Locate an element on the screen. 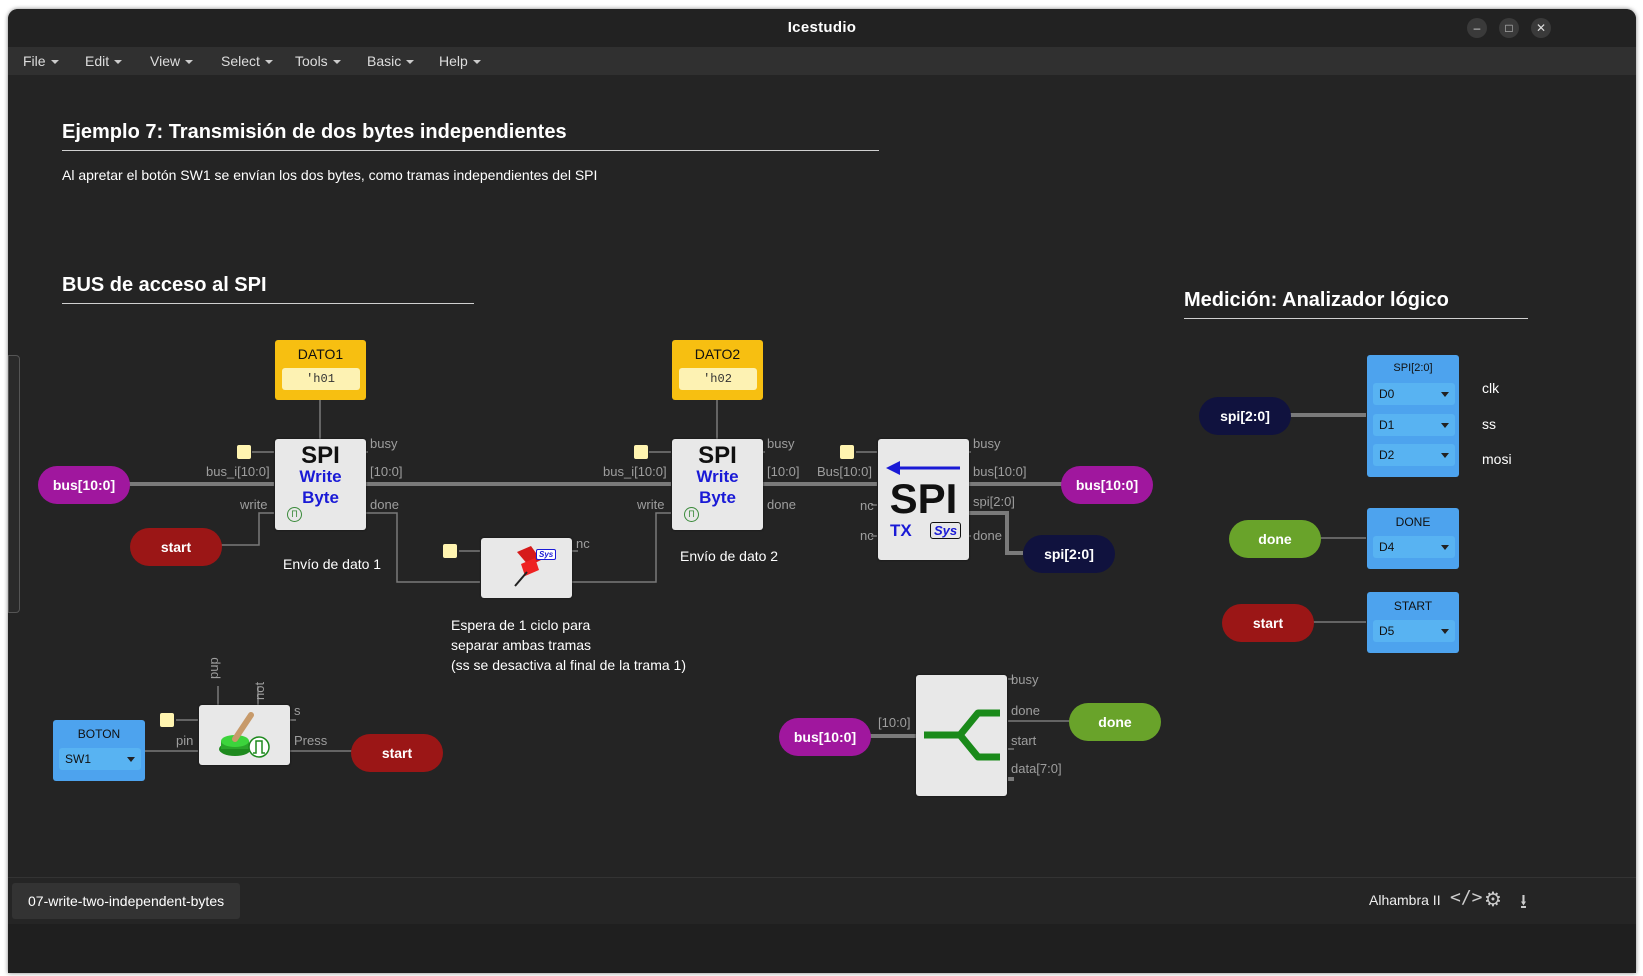 Image resolution: width=1643 pixels, height=976 pixels. port-s: s is located at coordinates (297, 710).